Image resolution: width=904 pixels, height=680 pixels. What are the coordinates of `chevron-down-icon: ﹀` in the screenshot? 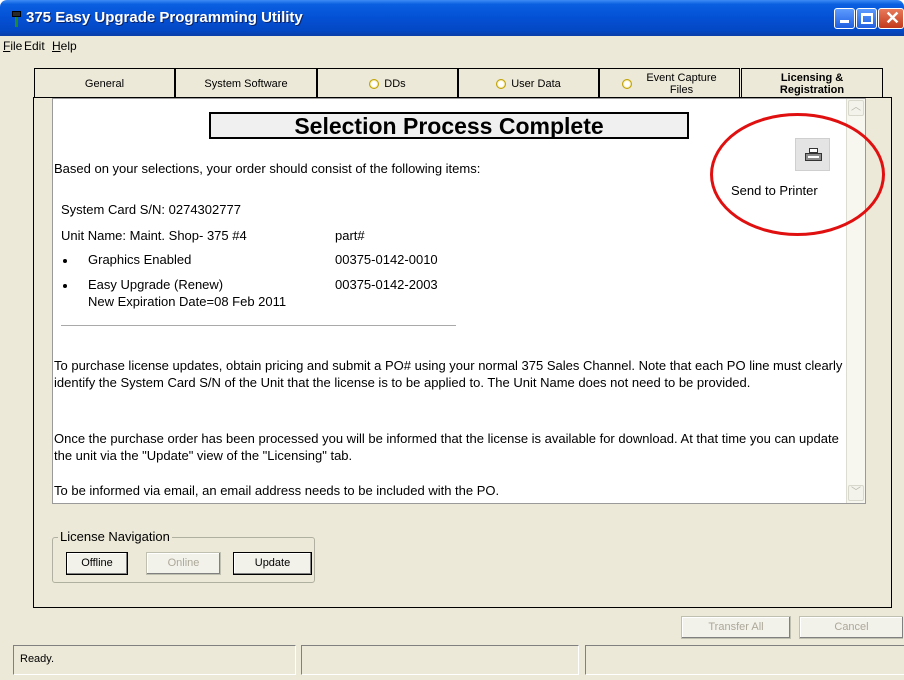 It's located at (856, 492).